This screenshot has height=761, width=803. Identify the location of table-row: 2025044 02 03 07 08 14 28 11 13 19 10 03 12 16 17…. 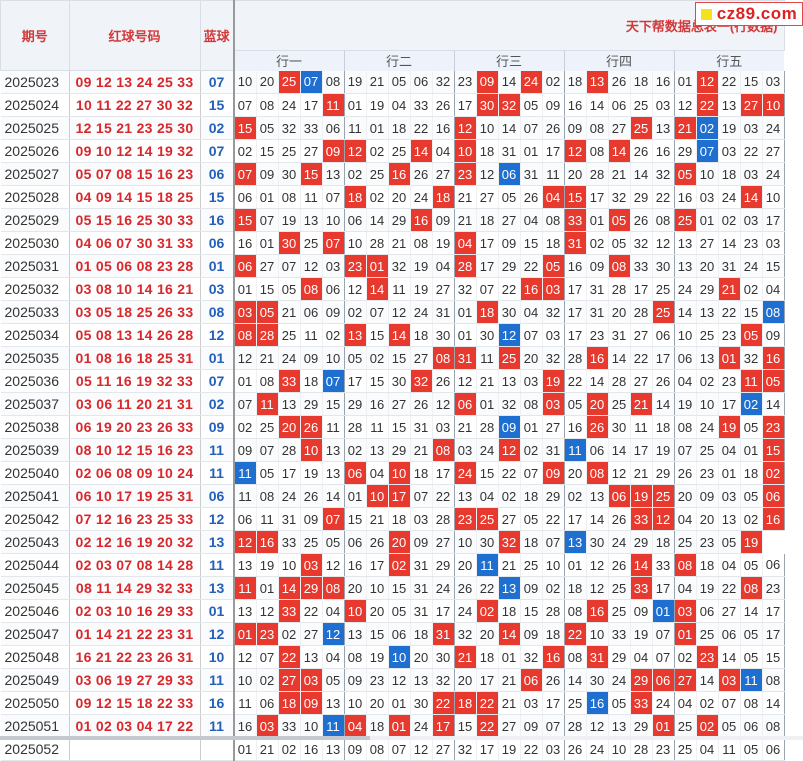
(392, 565).